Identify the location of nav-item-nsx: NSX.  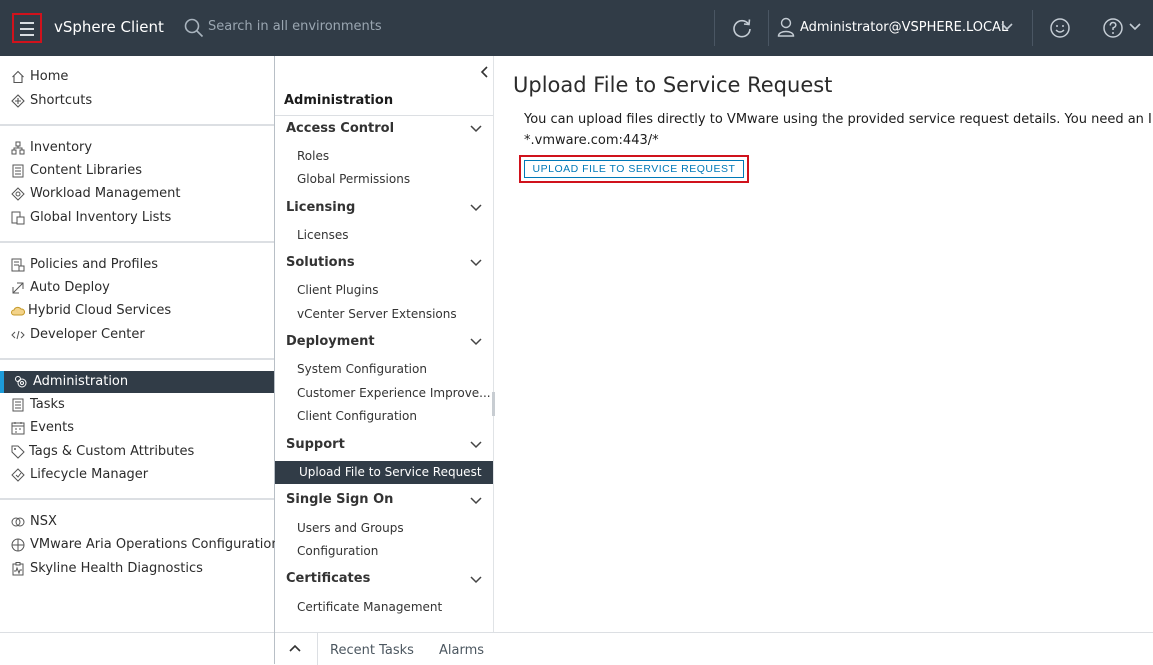
(137, 522).